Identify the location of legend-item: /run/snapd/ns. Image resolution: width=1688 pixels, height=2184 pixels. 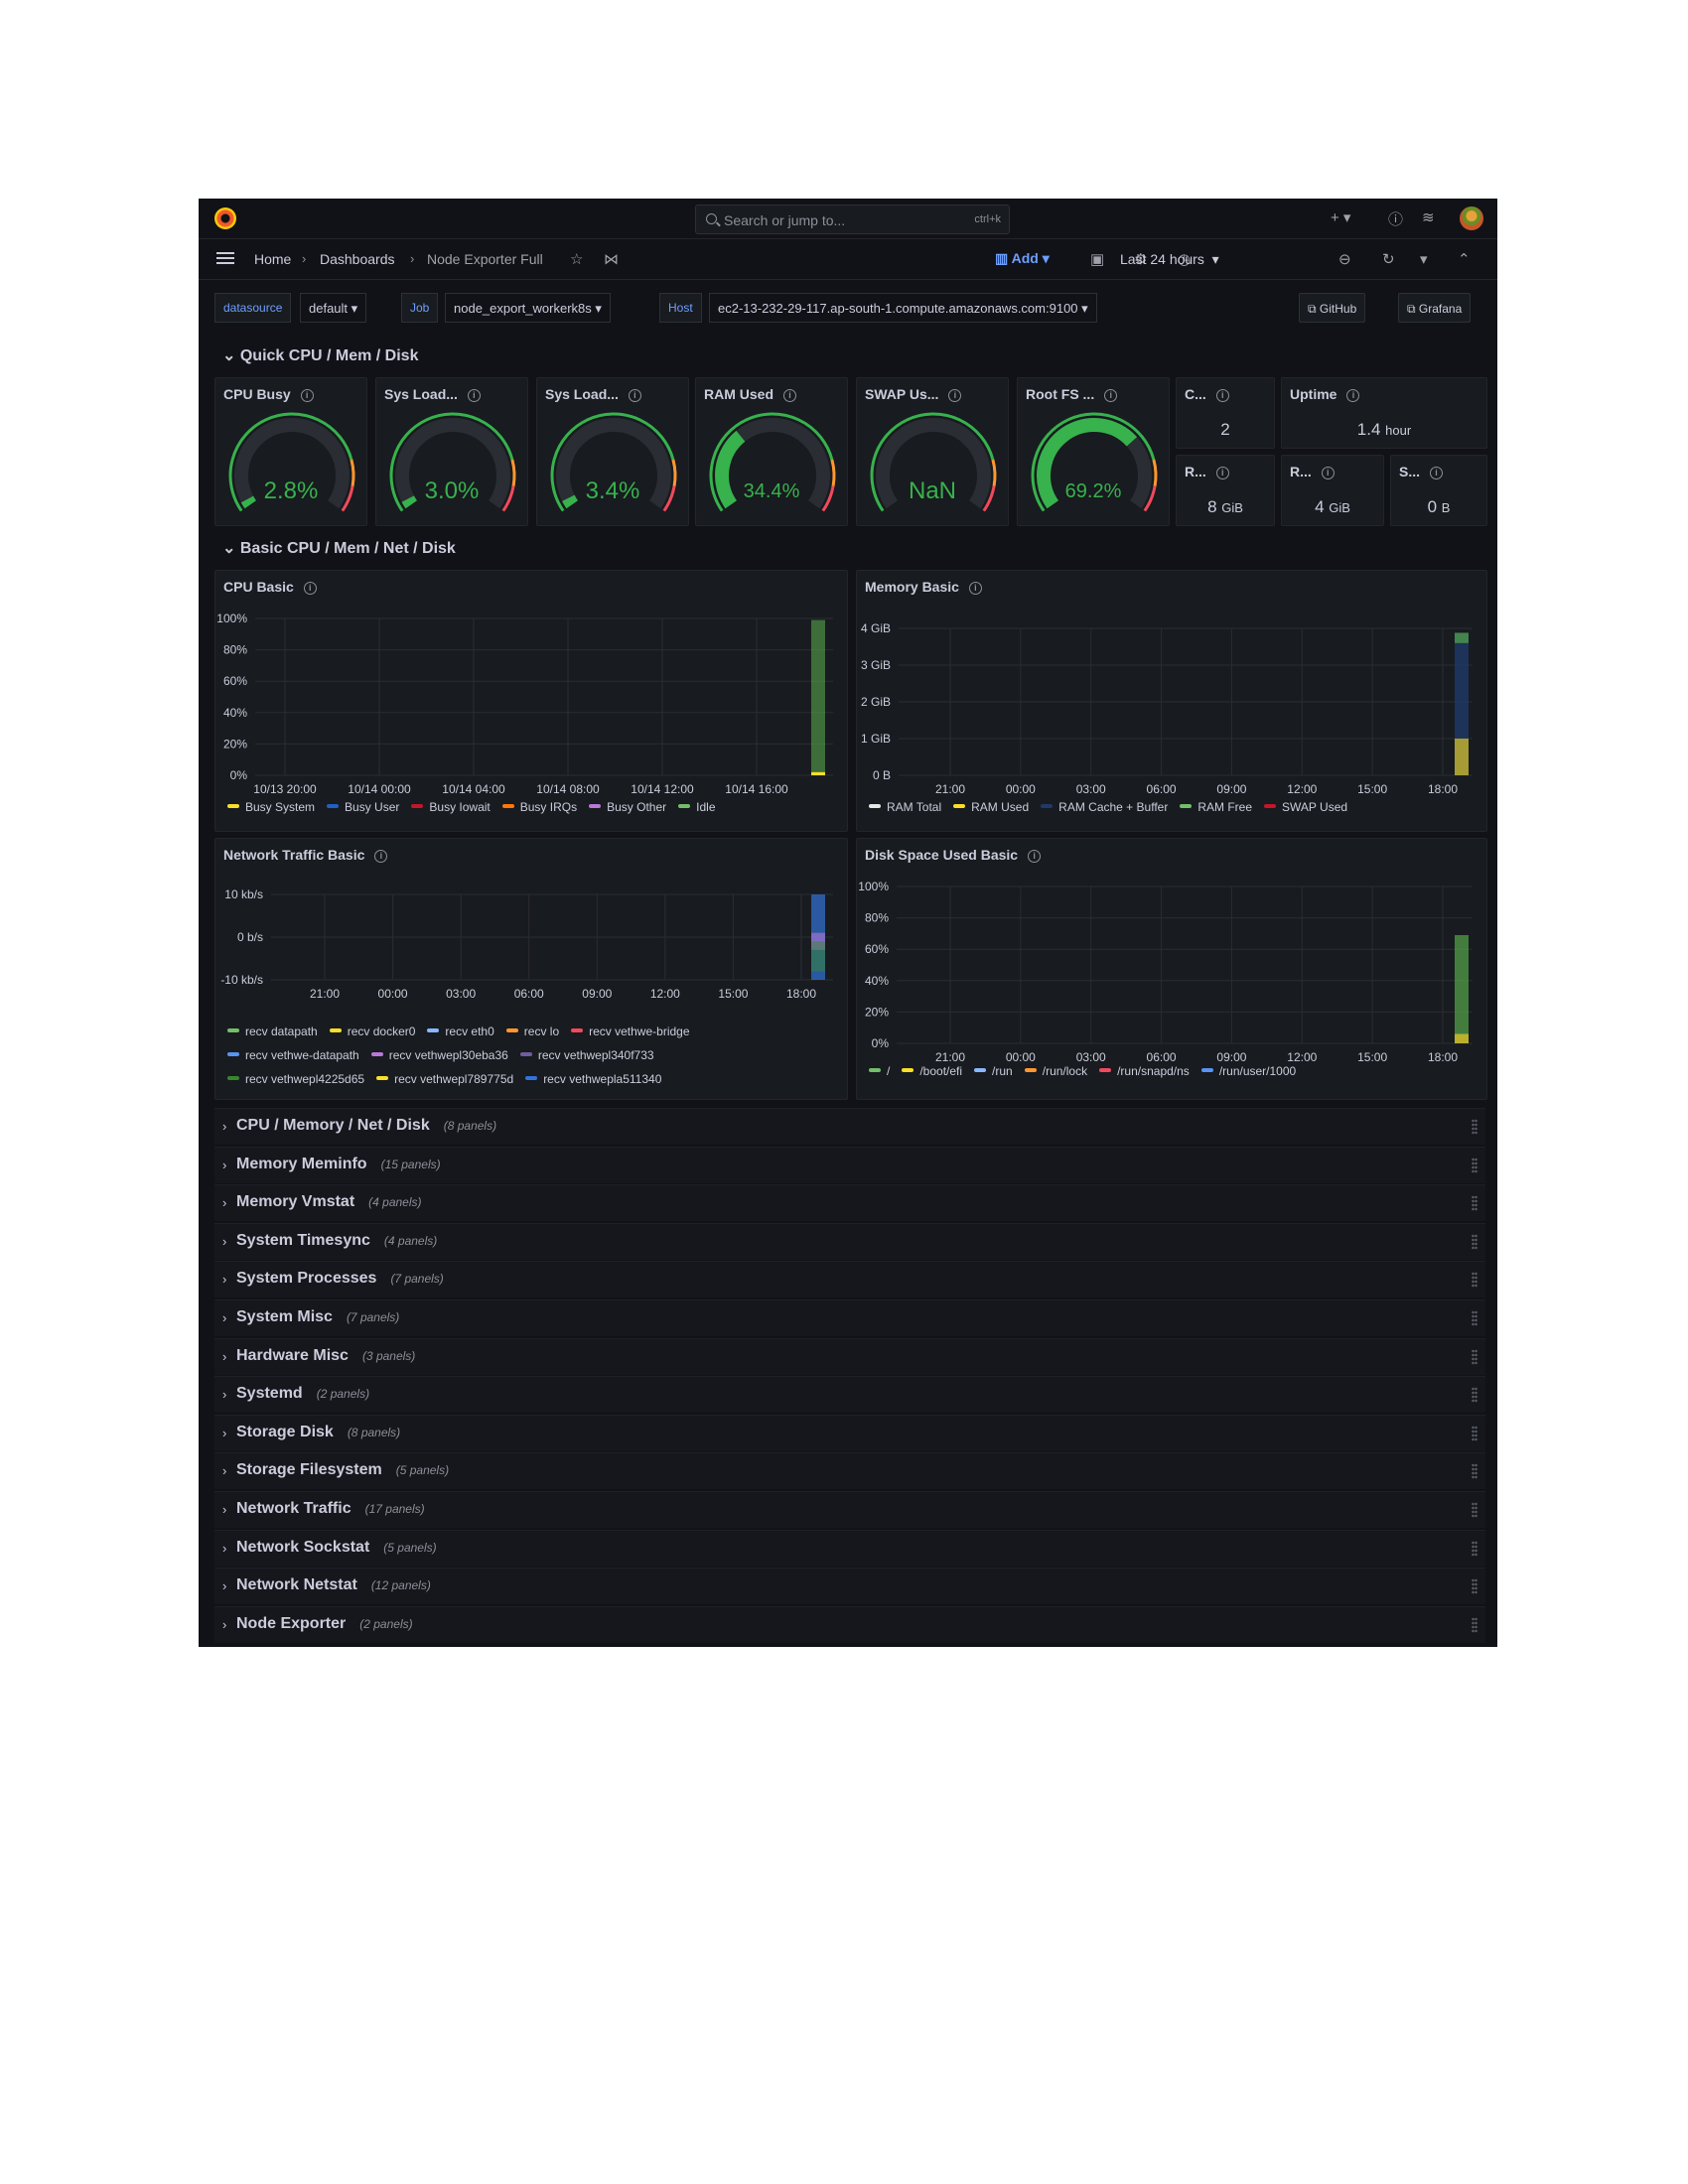
(1144, 1071).